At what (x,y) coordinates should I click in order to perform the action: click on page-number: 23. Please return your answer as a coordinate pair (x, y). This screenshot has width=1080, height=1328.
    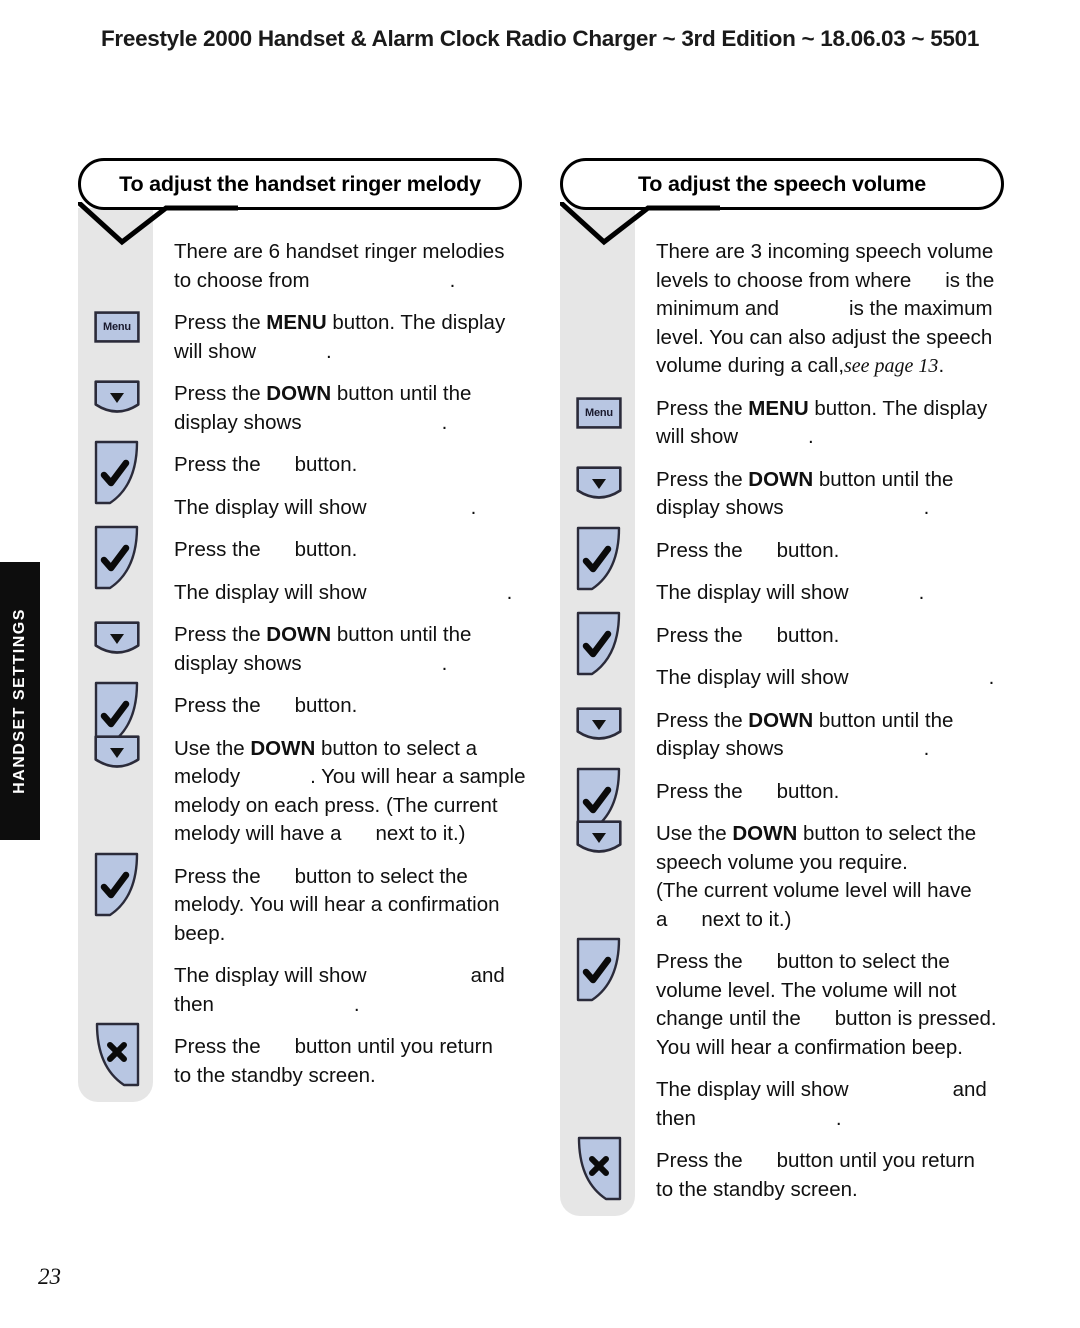
    Looking at the image, I should click on (49, 1276).